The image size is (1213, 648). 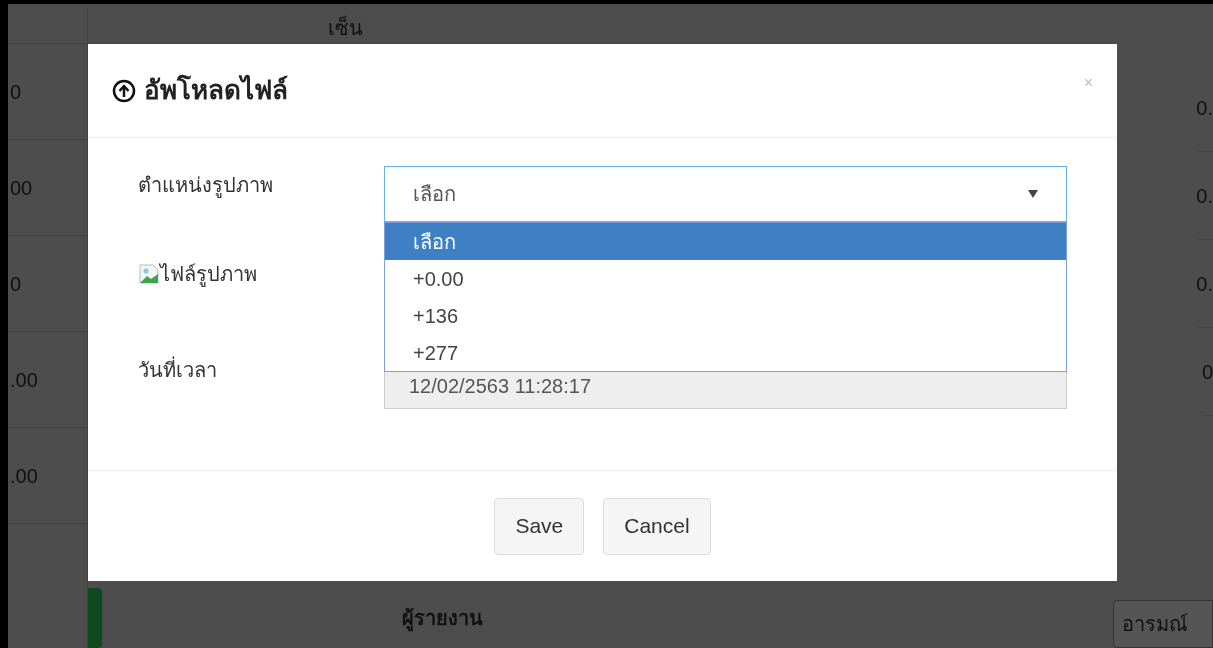 I want to click on side-tab, so click(x=95, y=618).